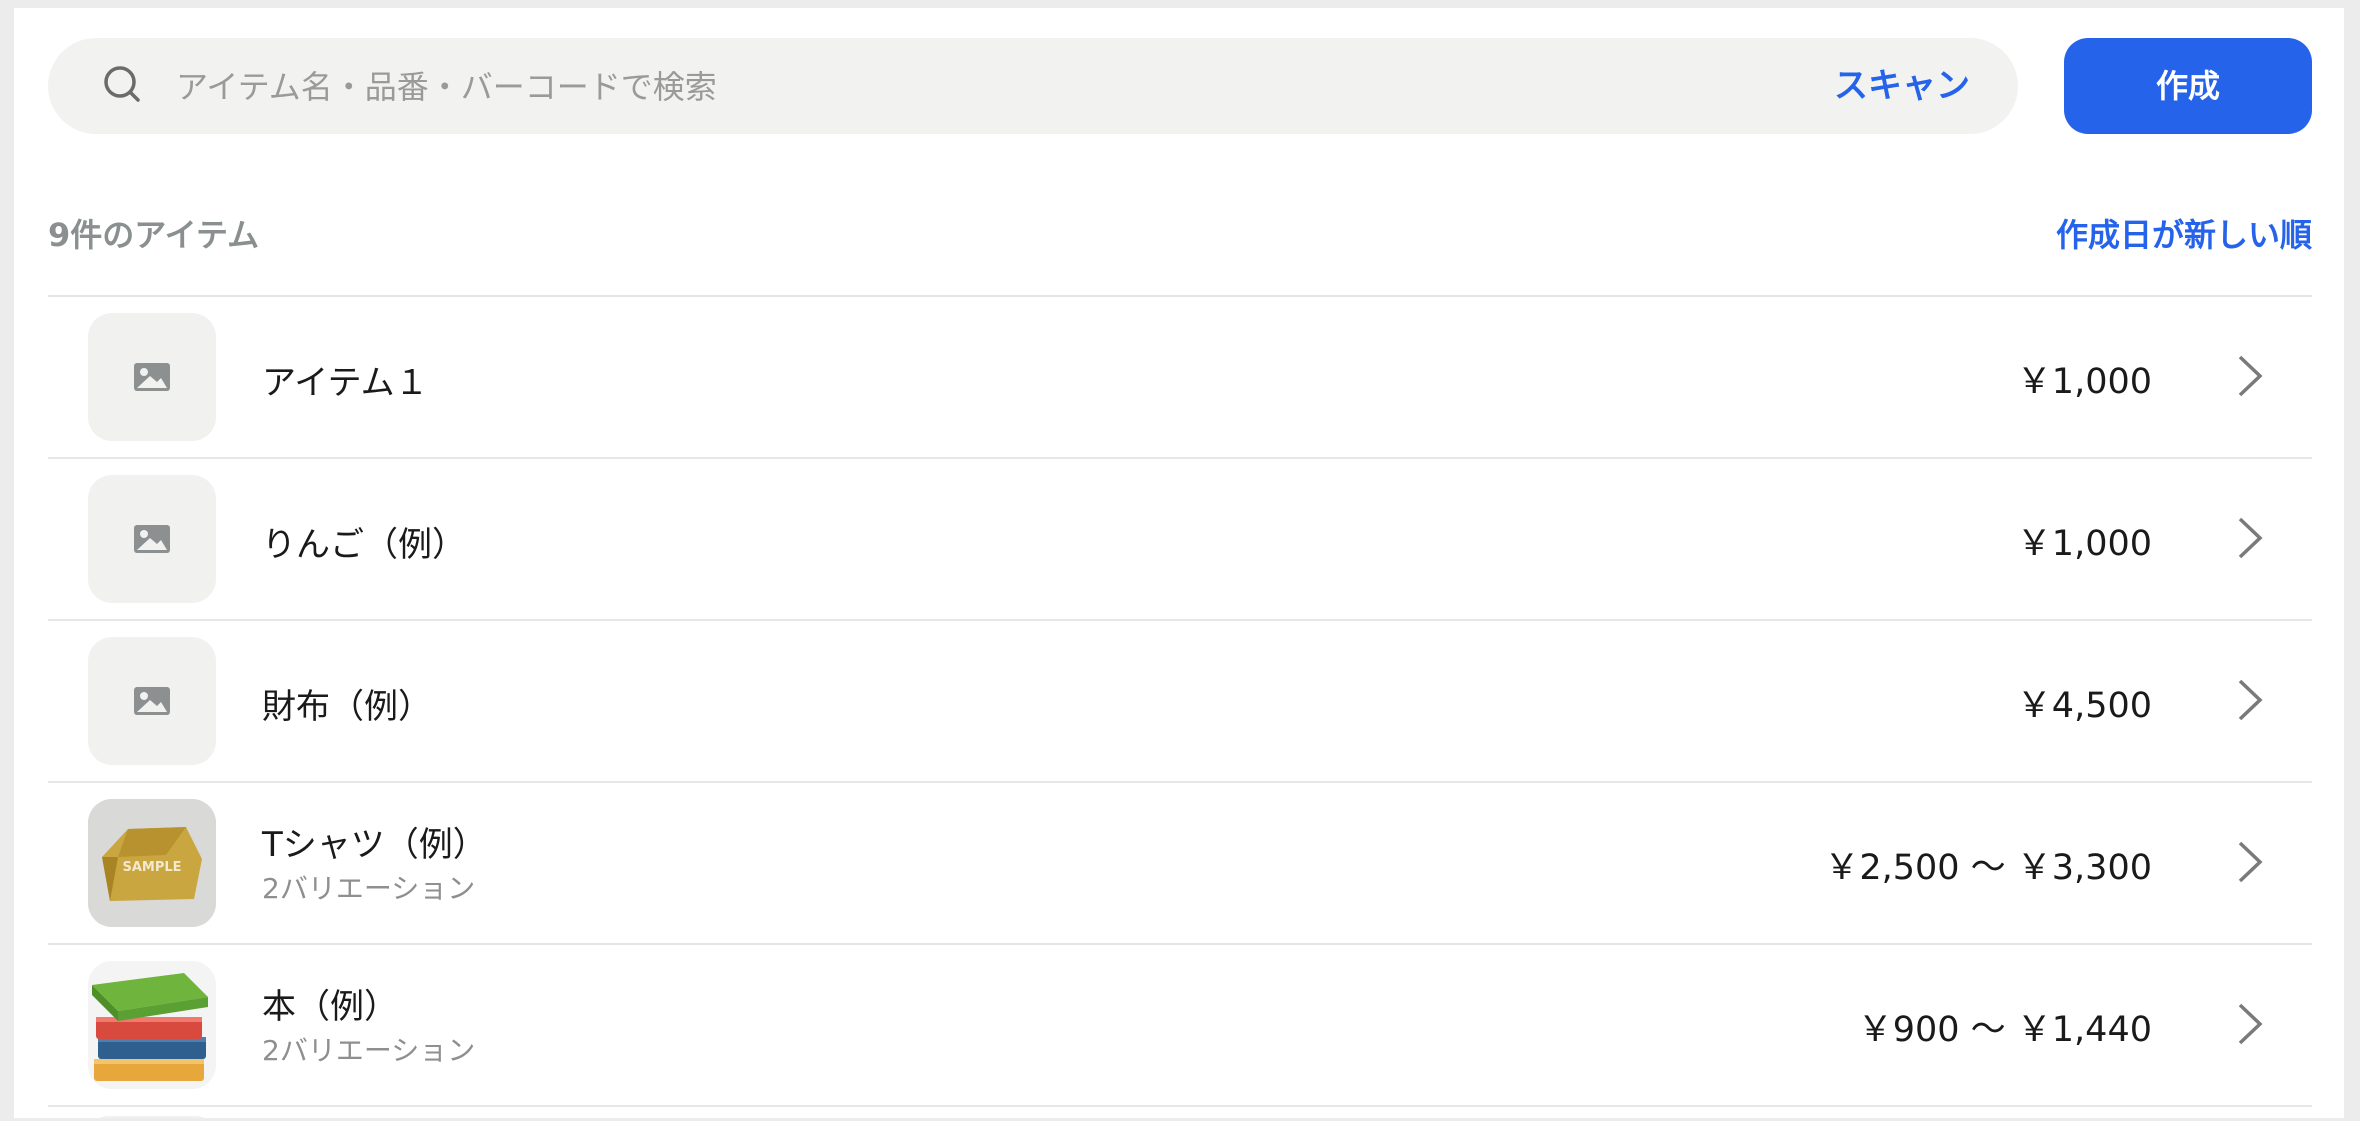 This screenshot has width=2360, height=1121. What do you see at coordinates (2004, 1030) in the screenshot?
I see `item-price: ￥900 〜 ￥1,440` at bounding box center [2004, 1030].